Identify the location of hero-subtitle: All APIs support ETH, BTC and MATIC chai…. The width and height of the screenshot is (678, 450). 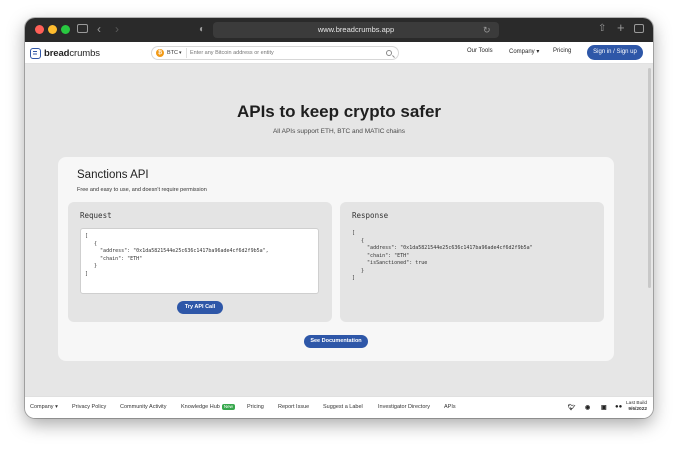
(339, 131).